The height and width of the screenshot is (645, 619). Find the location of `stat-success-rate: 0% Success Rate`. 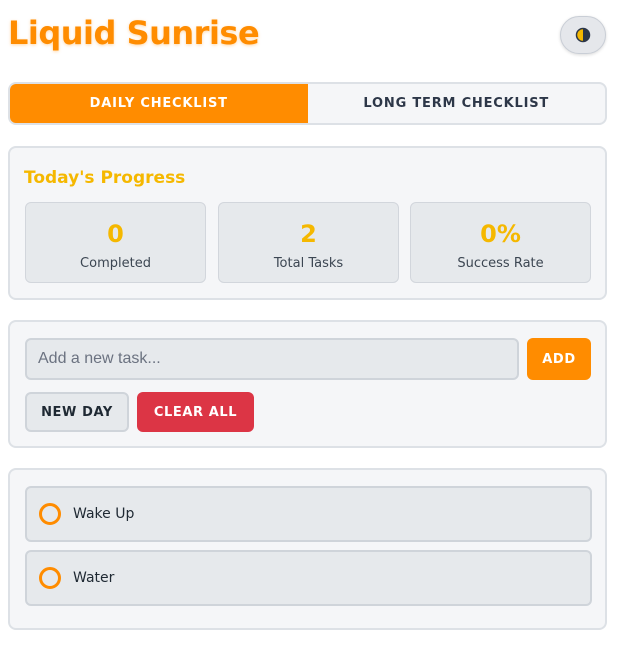

stat-success-rate: 0% Success Rate is located at coordinates (500, 242).